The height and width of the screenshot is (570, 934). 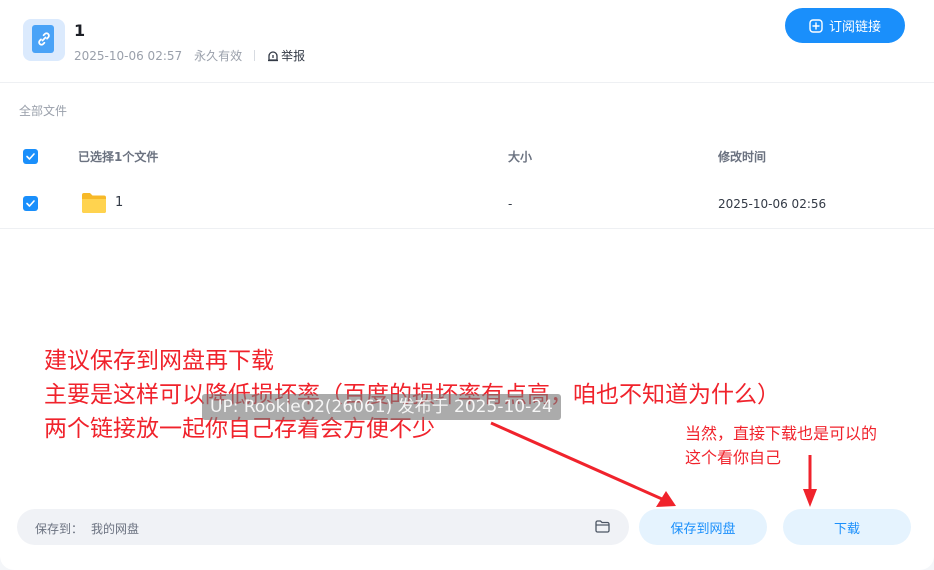 What do you see at coordinates (576, 461) in the screenshot?
I see `arrow-to-save-button` at bounding box center [576, 461].